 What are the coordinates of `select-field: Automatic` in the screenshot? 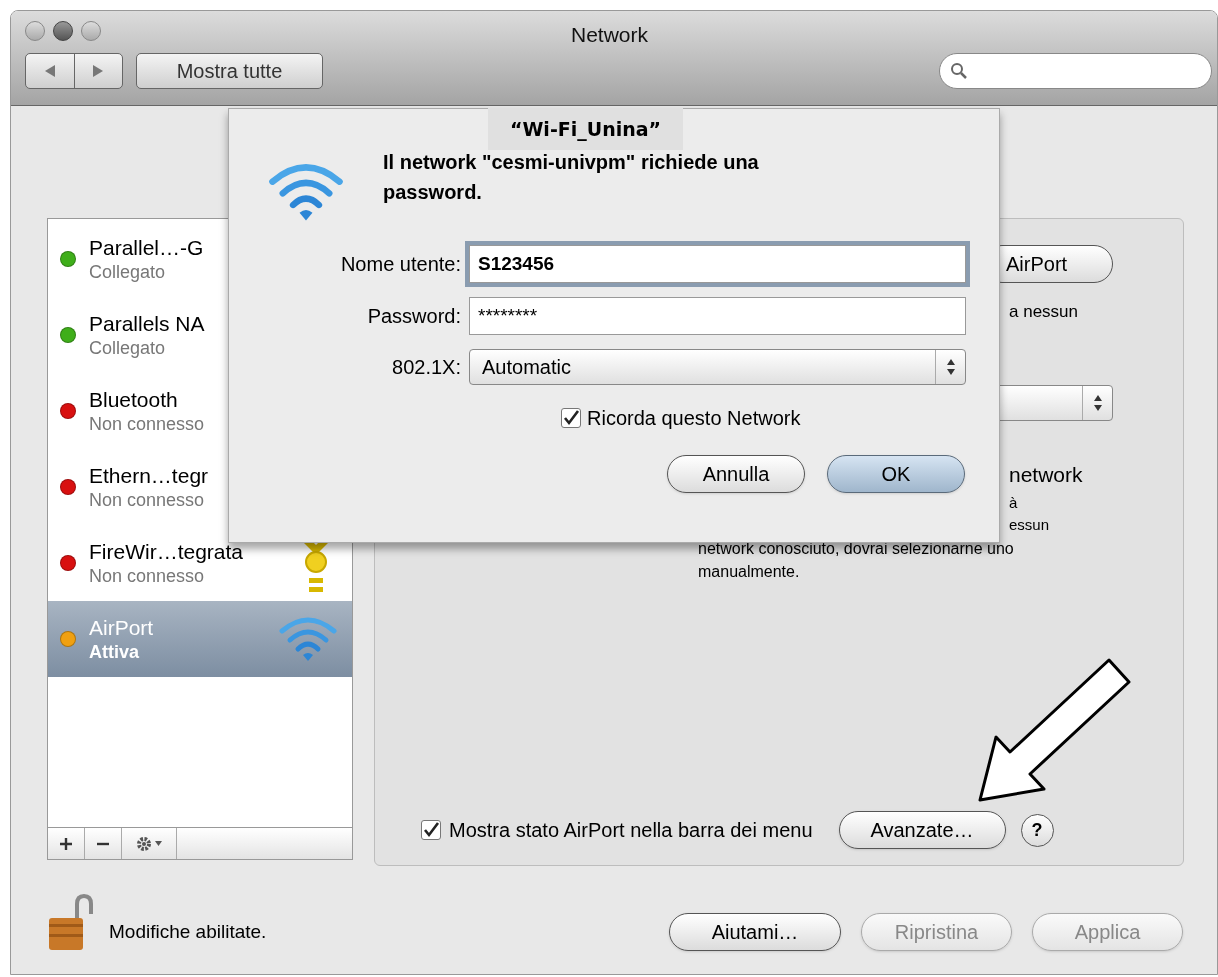 It's located at (717, 367).